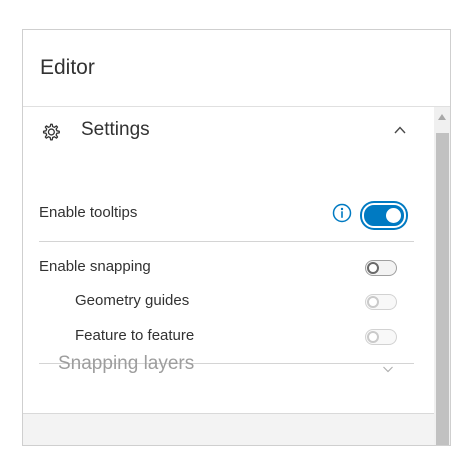 The width and height of the screenshot is (475, 475). I want to click on scrollbar, so click(442, 276).